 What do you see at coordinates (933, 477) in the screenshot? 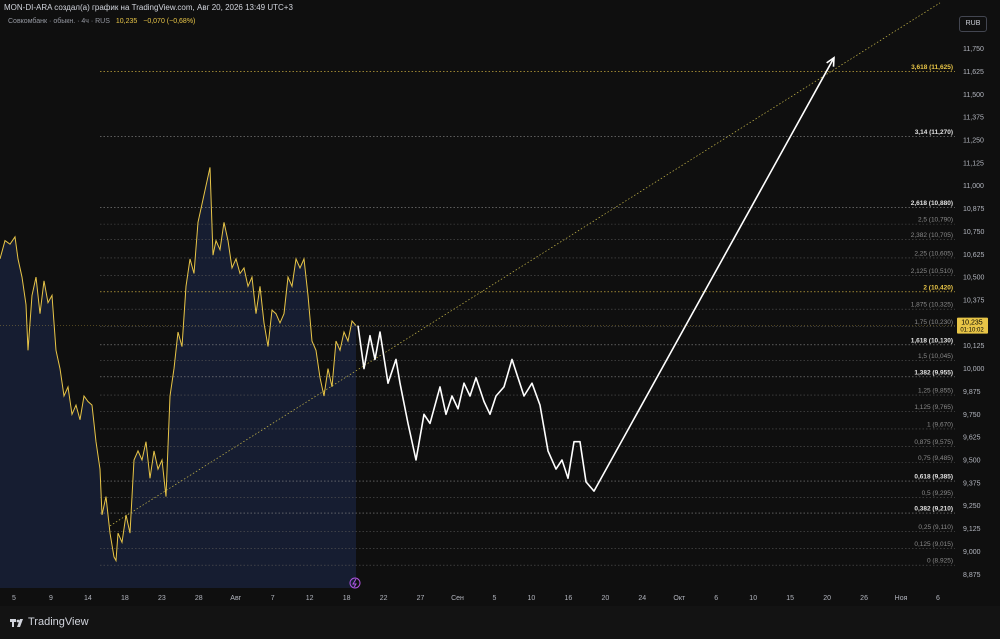
I see `fib-level-label: 0,618 (9,385)` at bounding box center [933, 477].